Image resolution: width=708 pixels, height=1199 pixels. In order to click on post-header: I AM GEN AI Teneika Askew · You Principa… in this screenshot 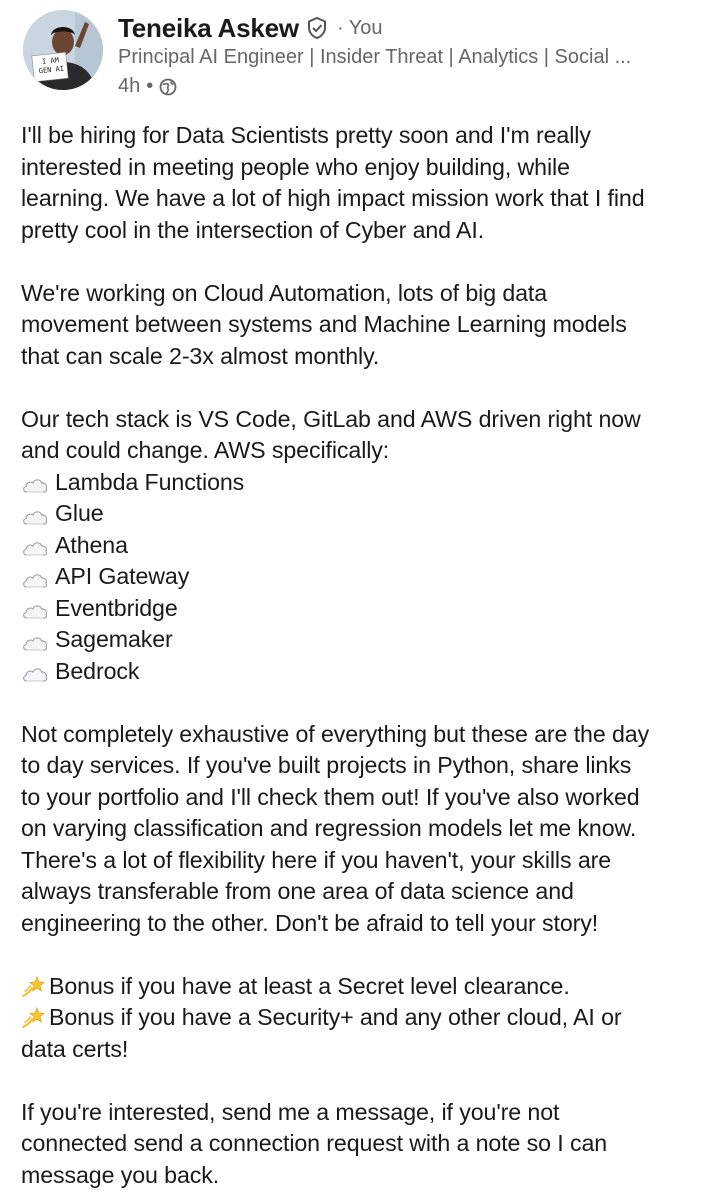, I will do `click(354, 55)`.